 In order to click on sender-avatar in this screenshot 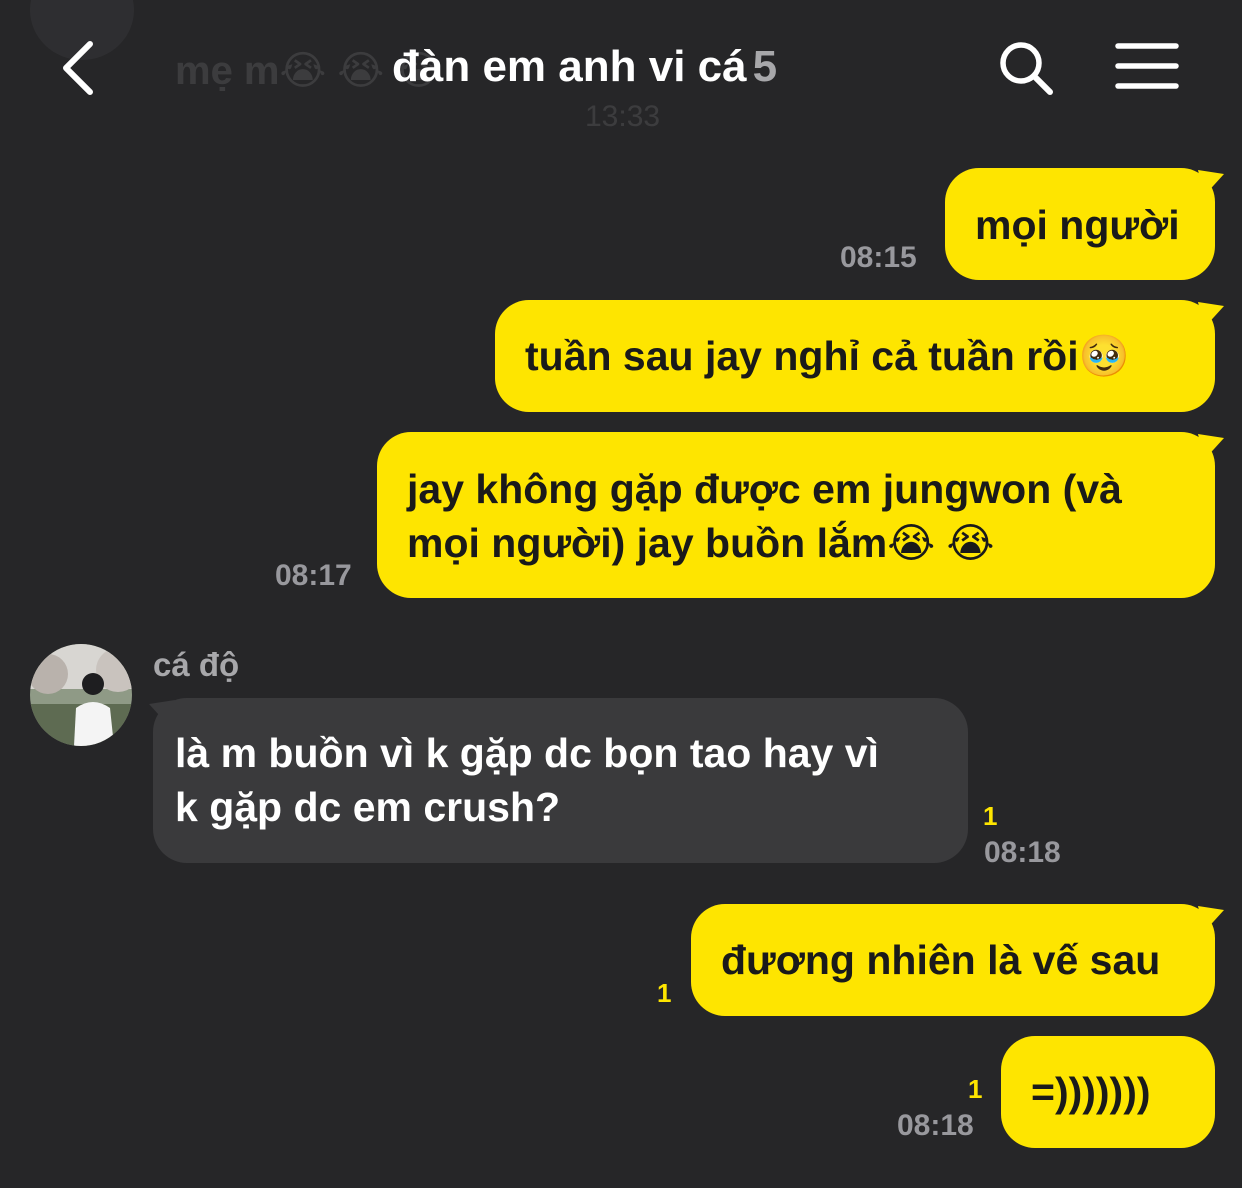, I will do `click(81, 695)`.